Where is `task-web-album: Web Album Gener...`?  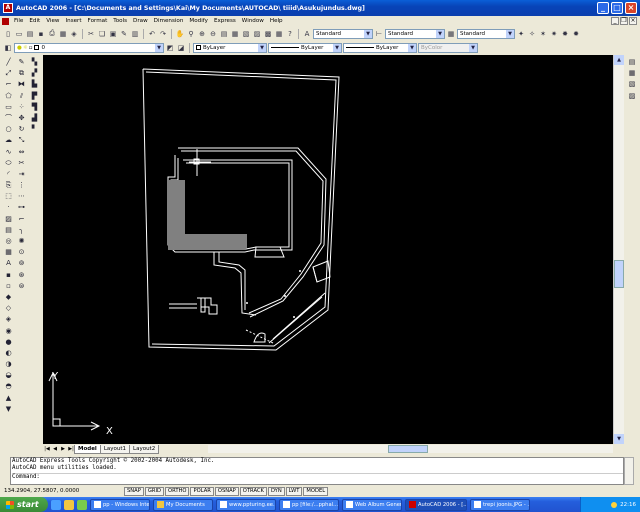
task-web-album: Web Album Gener... is located at coordinates (372, 504).